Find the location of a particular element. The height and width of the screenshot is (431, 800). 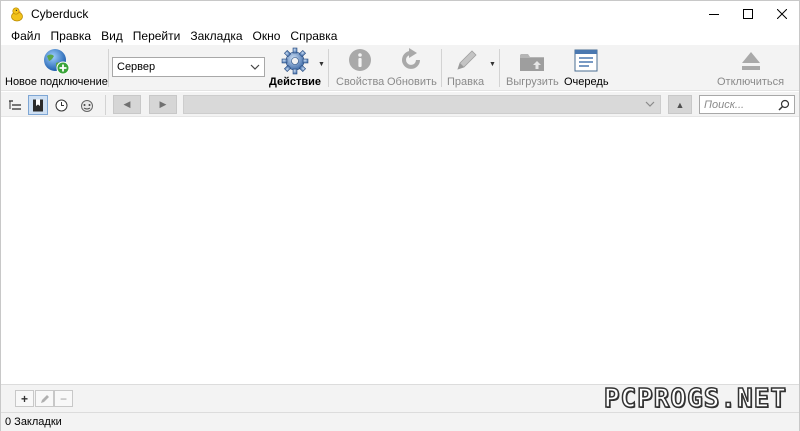

path-dropdown is located at coordinates (422, 104).